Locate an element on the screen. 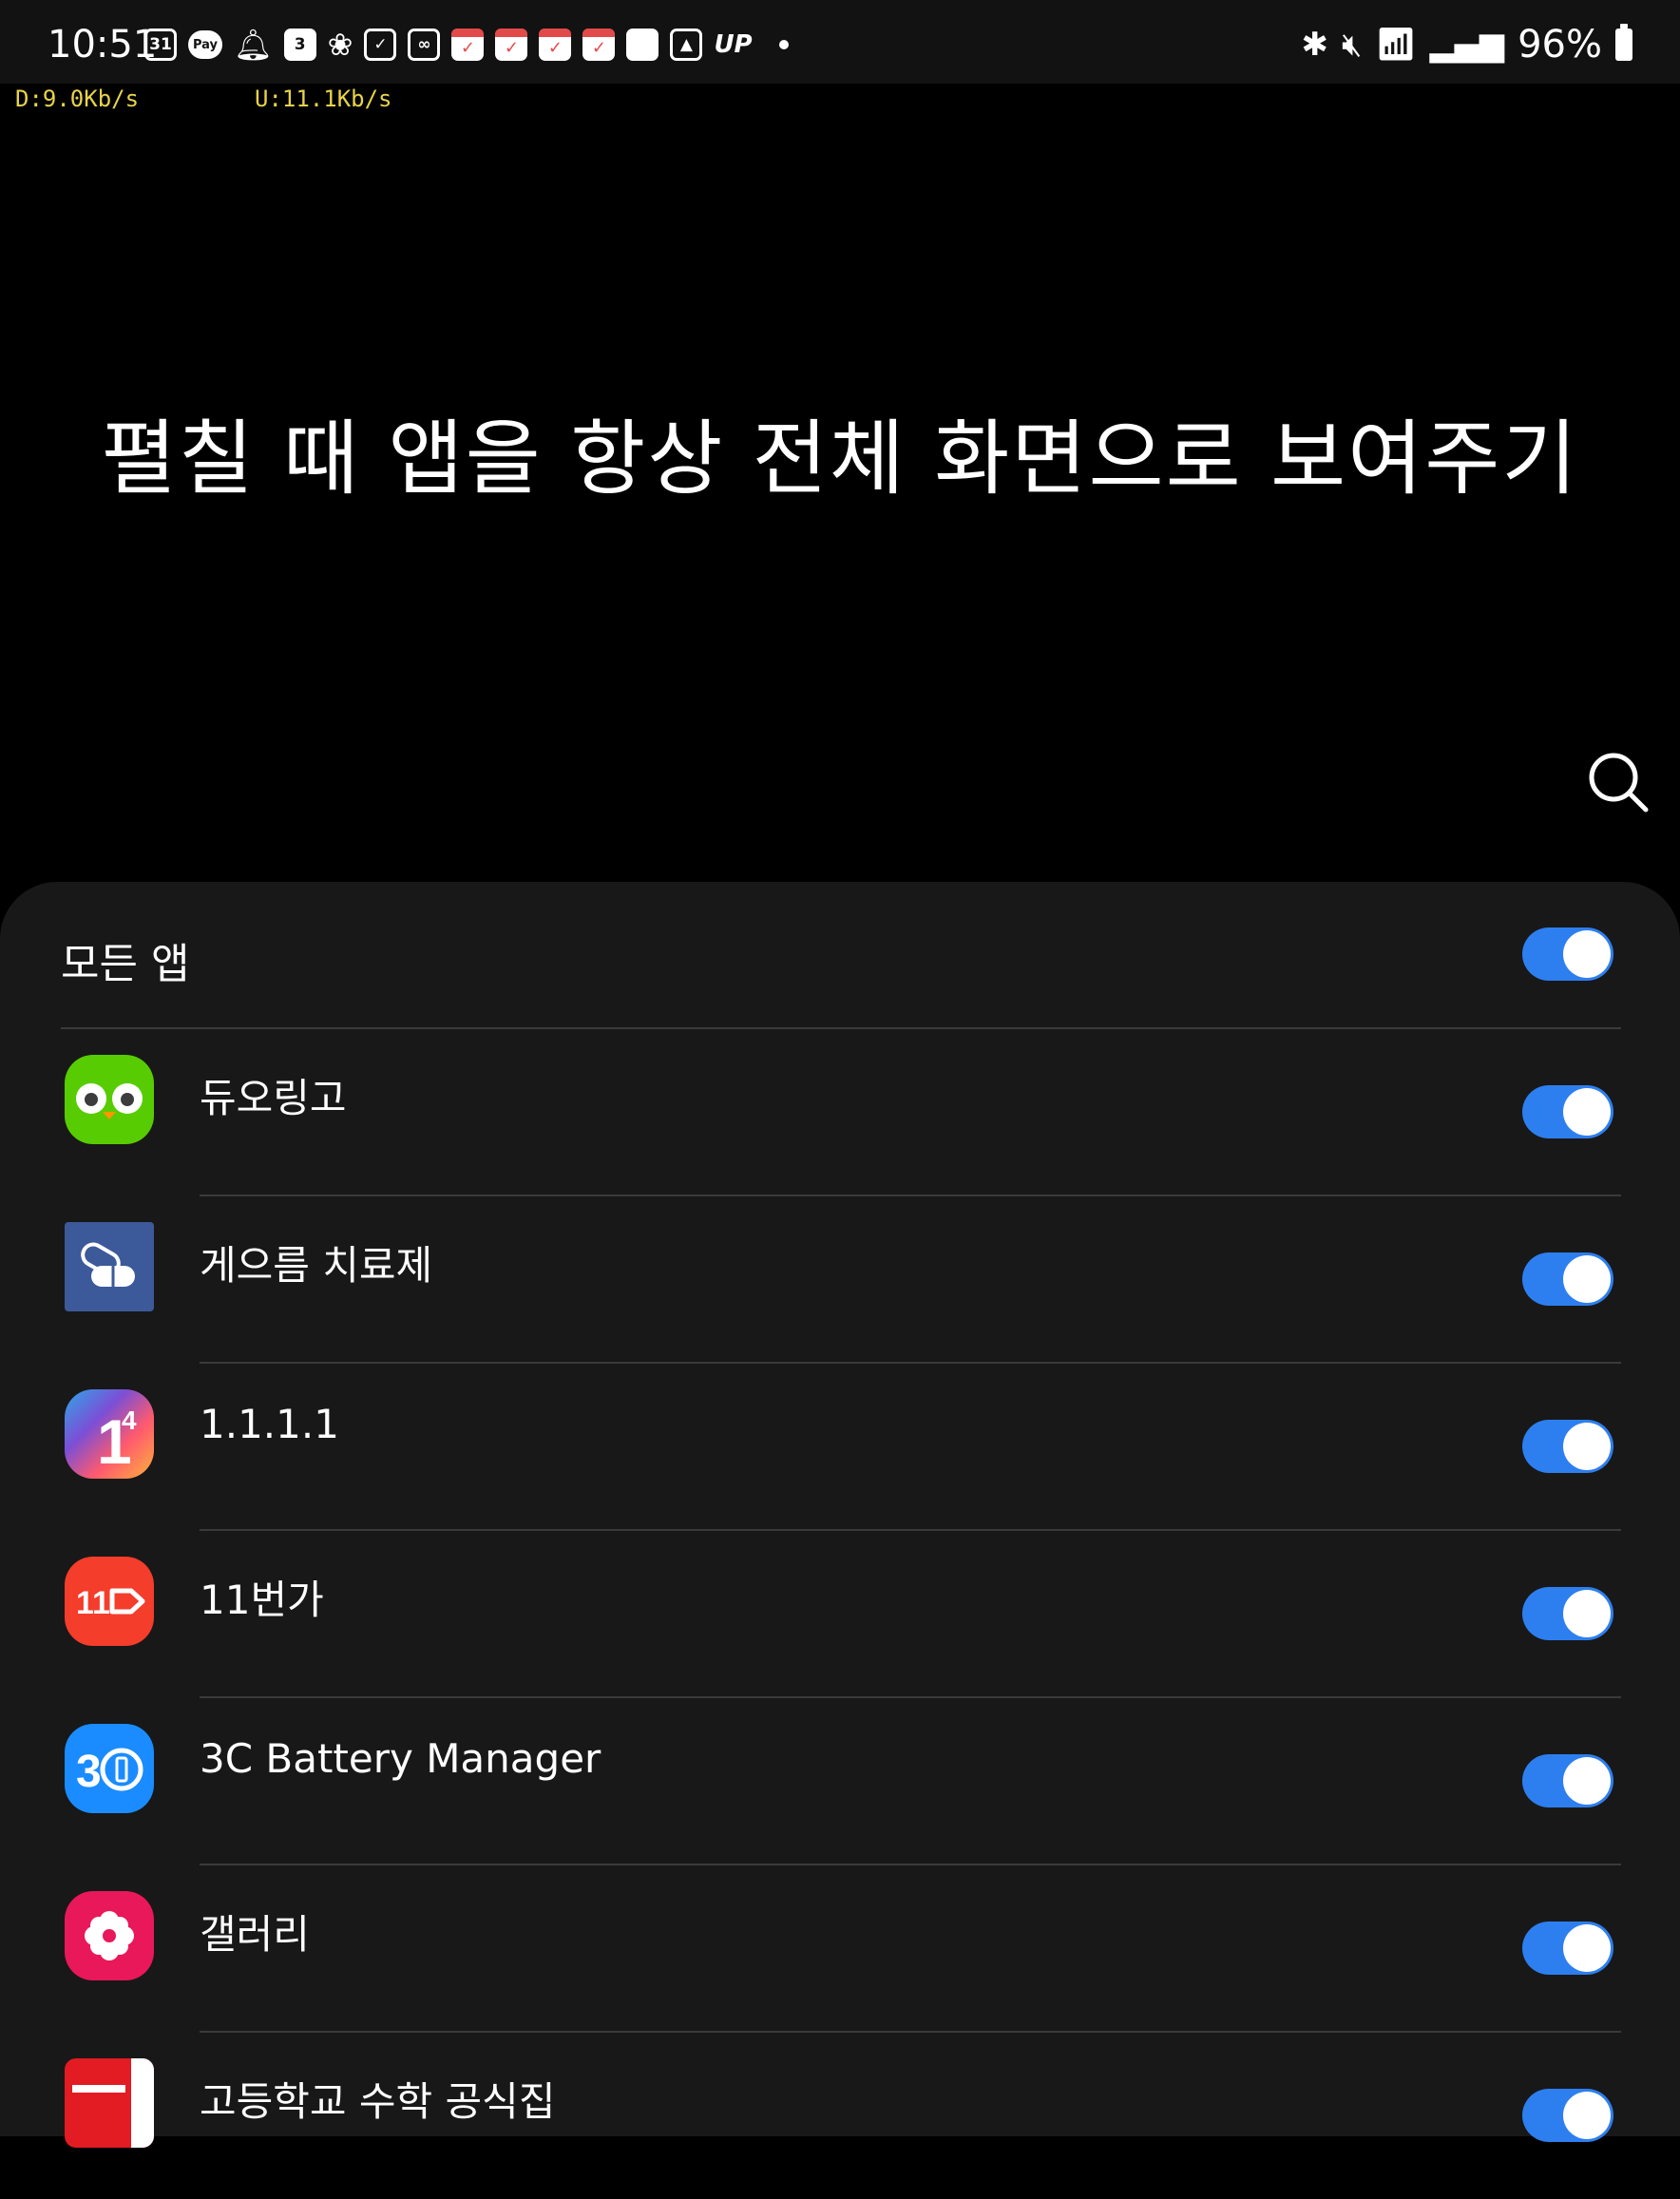 This screenshot has width=1680, height=2199. notification-icons: 31 Pay 🔔︎ 3 ❀ ✓ ∞ ▲ UP is located at coordinates (466, 45).